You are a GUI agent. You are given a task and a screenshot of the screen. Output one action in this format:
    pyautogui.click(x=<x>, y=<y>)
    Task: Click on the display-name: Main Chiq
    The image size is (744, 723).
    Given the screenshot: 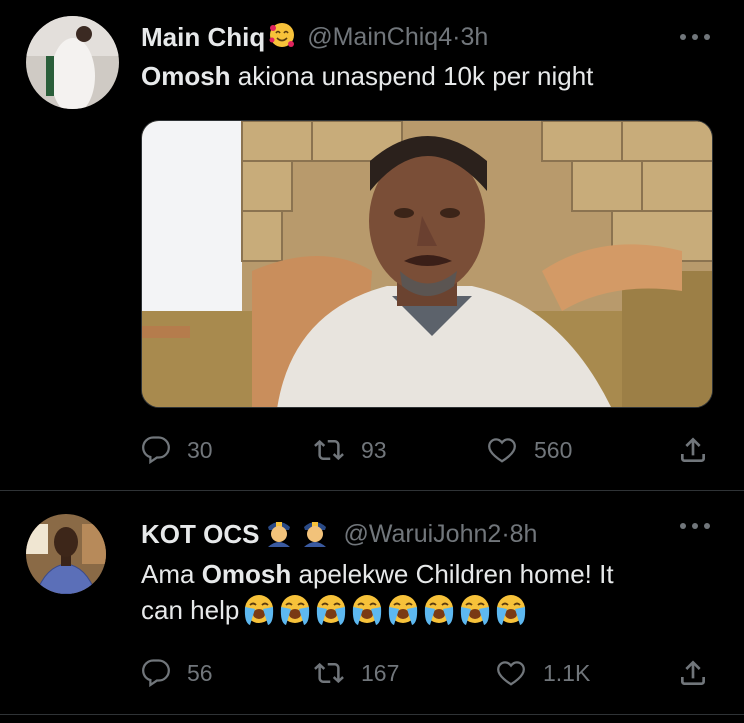 What is the action you would take?
    pyautogui.click(x=203, y=37)
    